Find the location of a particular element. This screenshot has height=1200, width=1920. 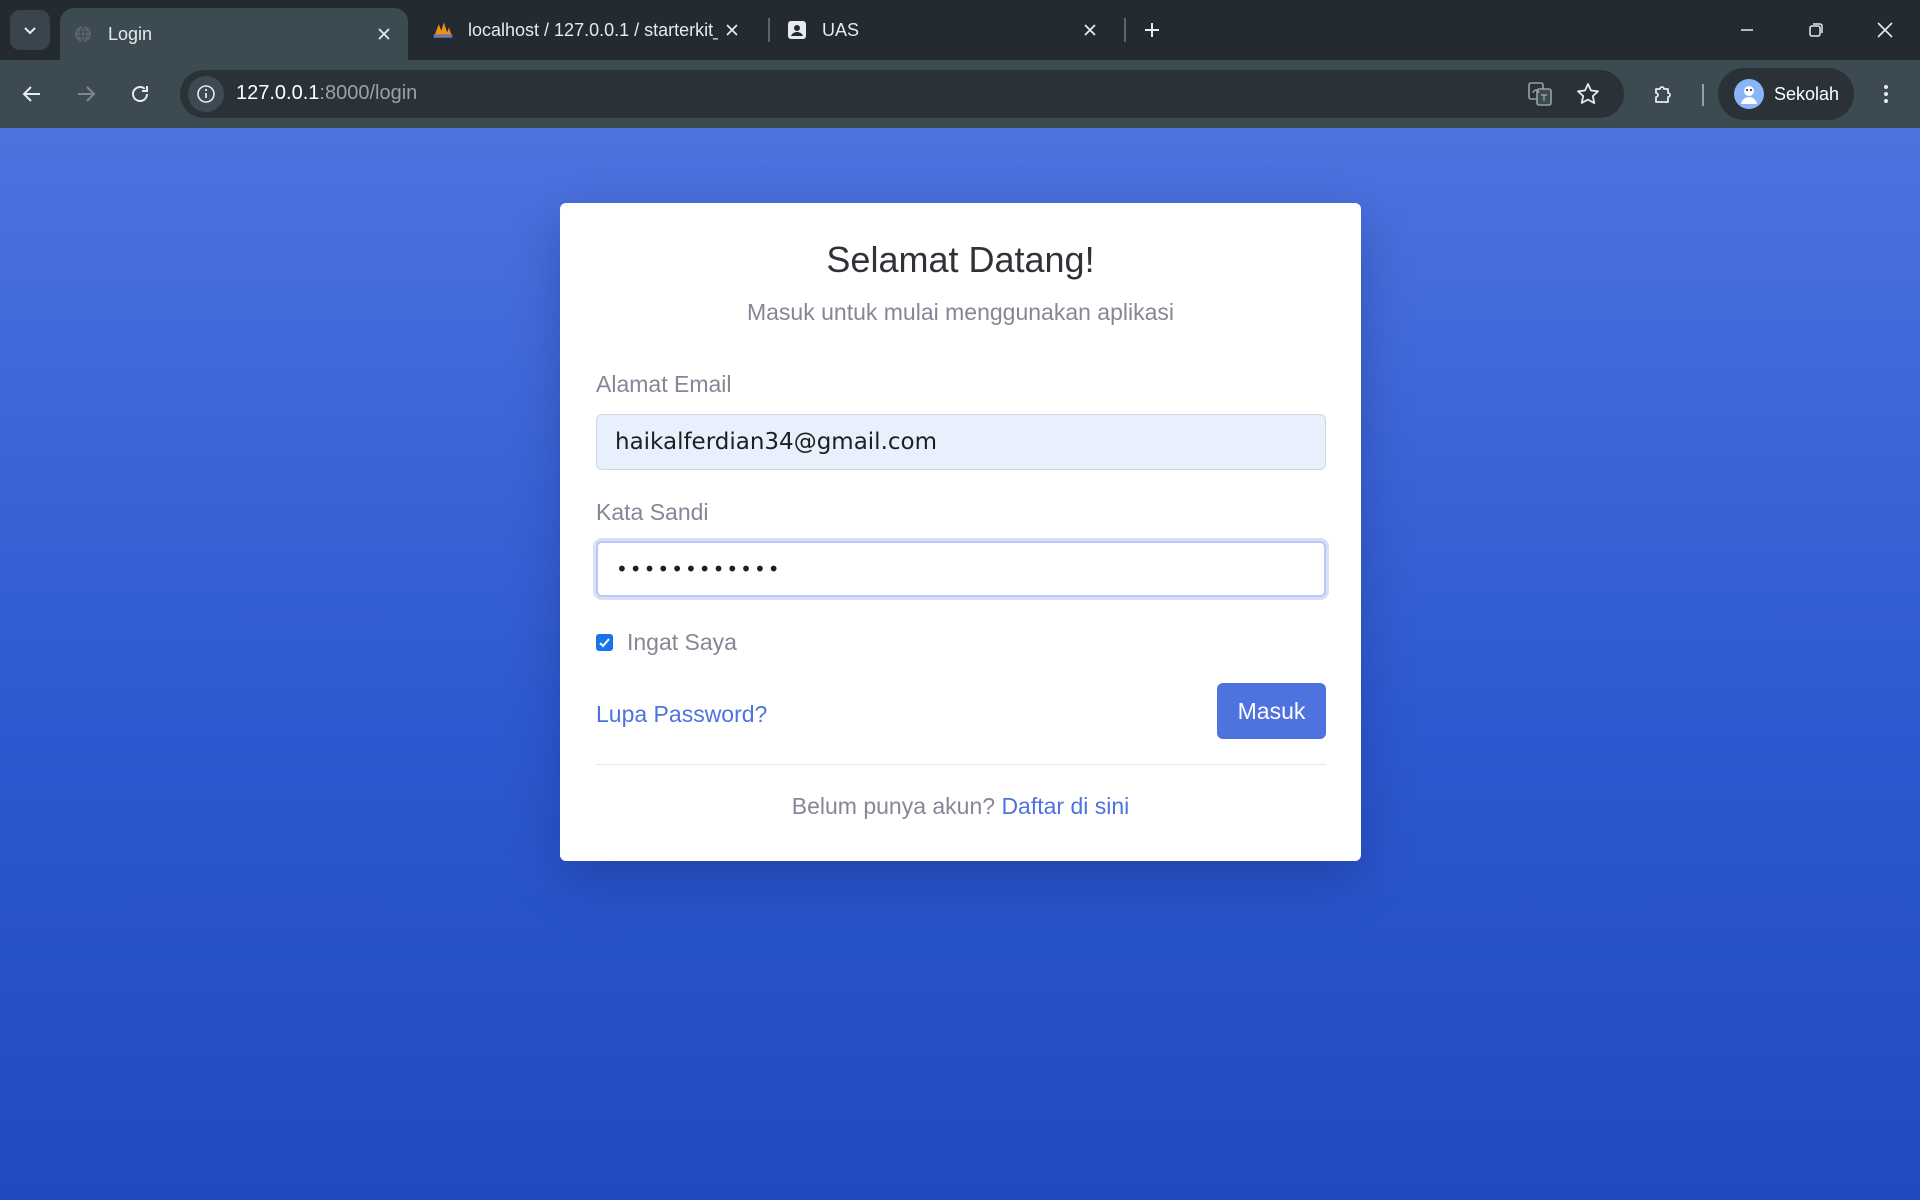

translate-icon is located at coordinates (1540, 94).